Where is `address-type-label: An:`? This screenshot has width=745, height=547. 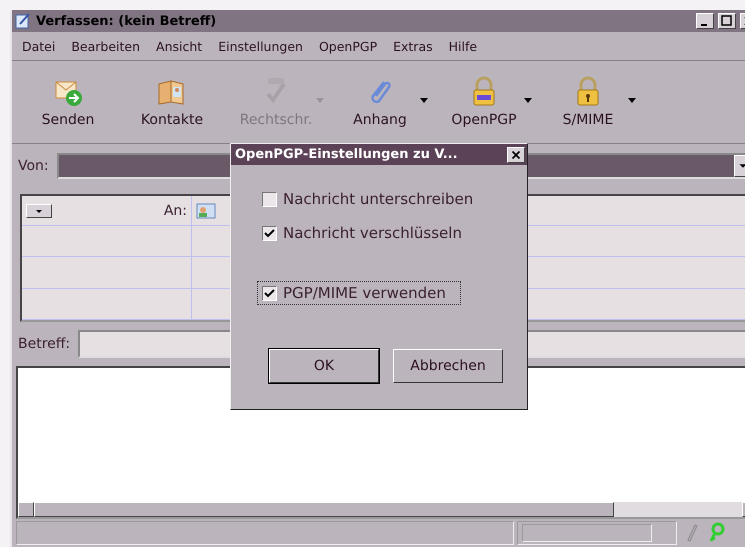
address-type-label: An: is located at coordinates (175, 210).